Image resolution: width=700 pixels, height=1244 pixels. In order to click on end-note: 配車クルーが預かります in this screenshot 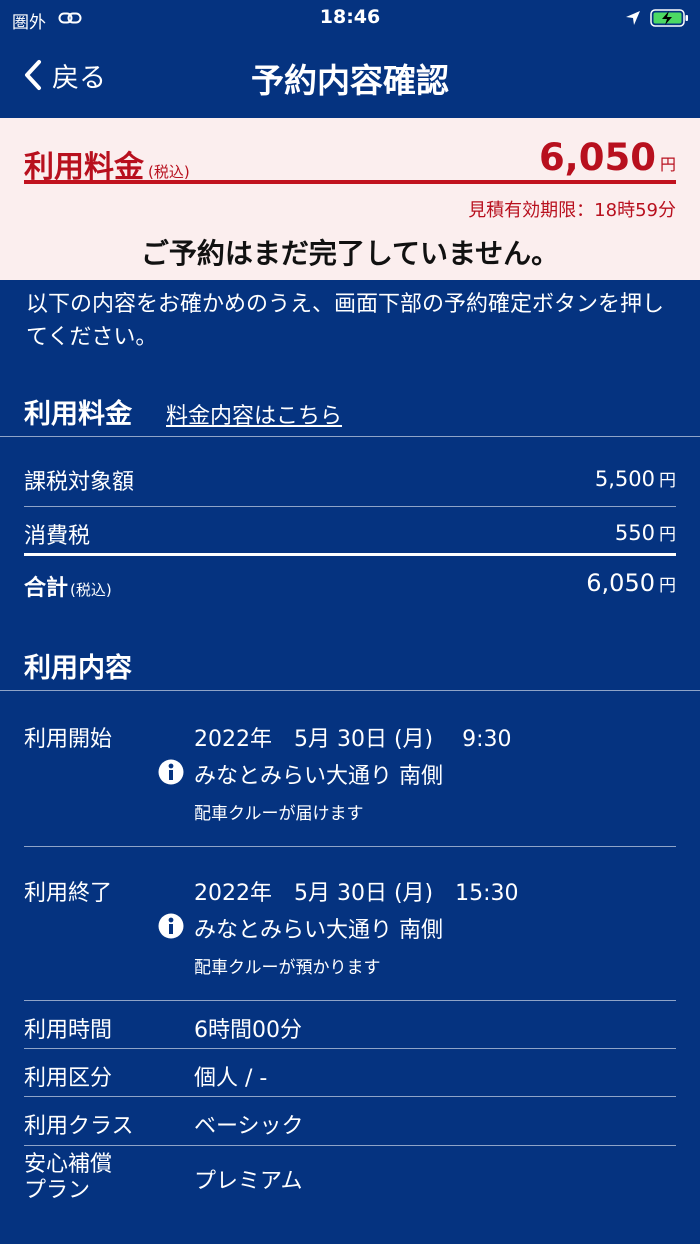, I will do `click(287, 968)`.